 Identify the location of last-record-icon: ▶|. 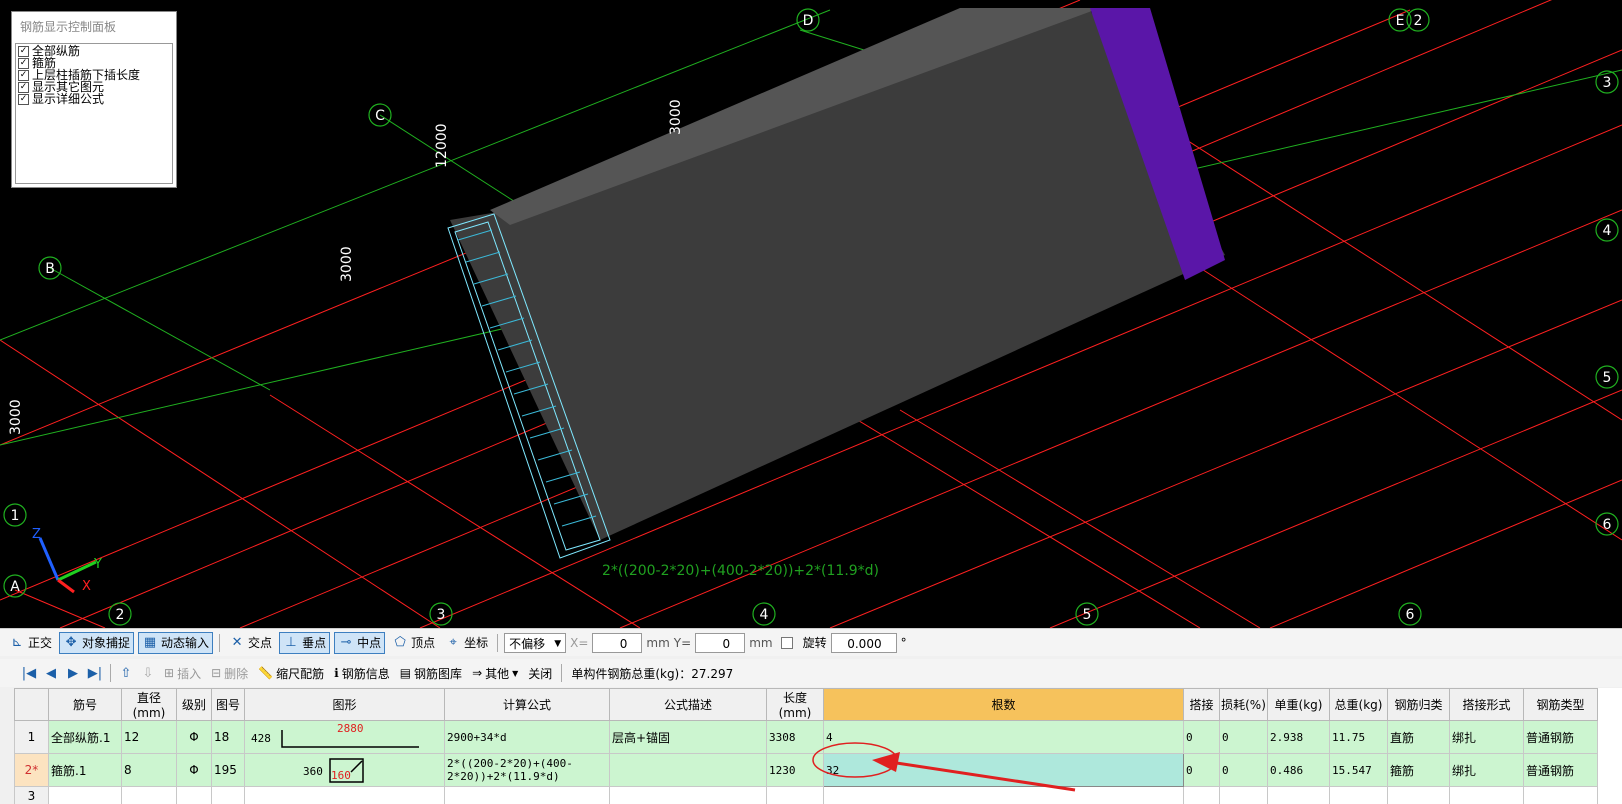
(95, 673).